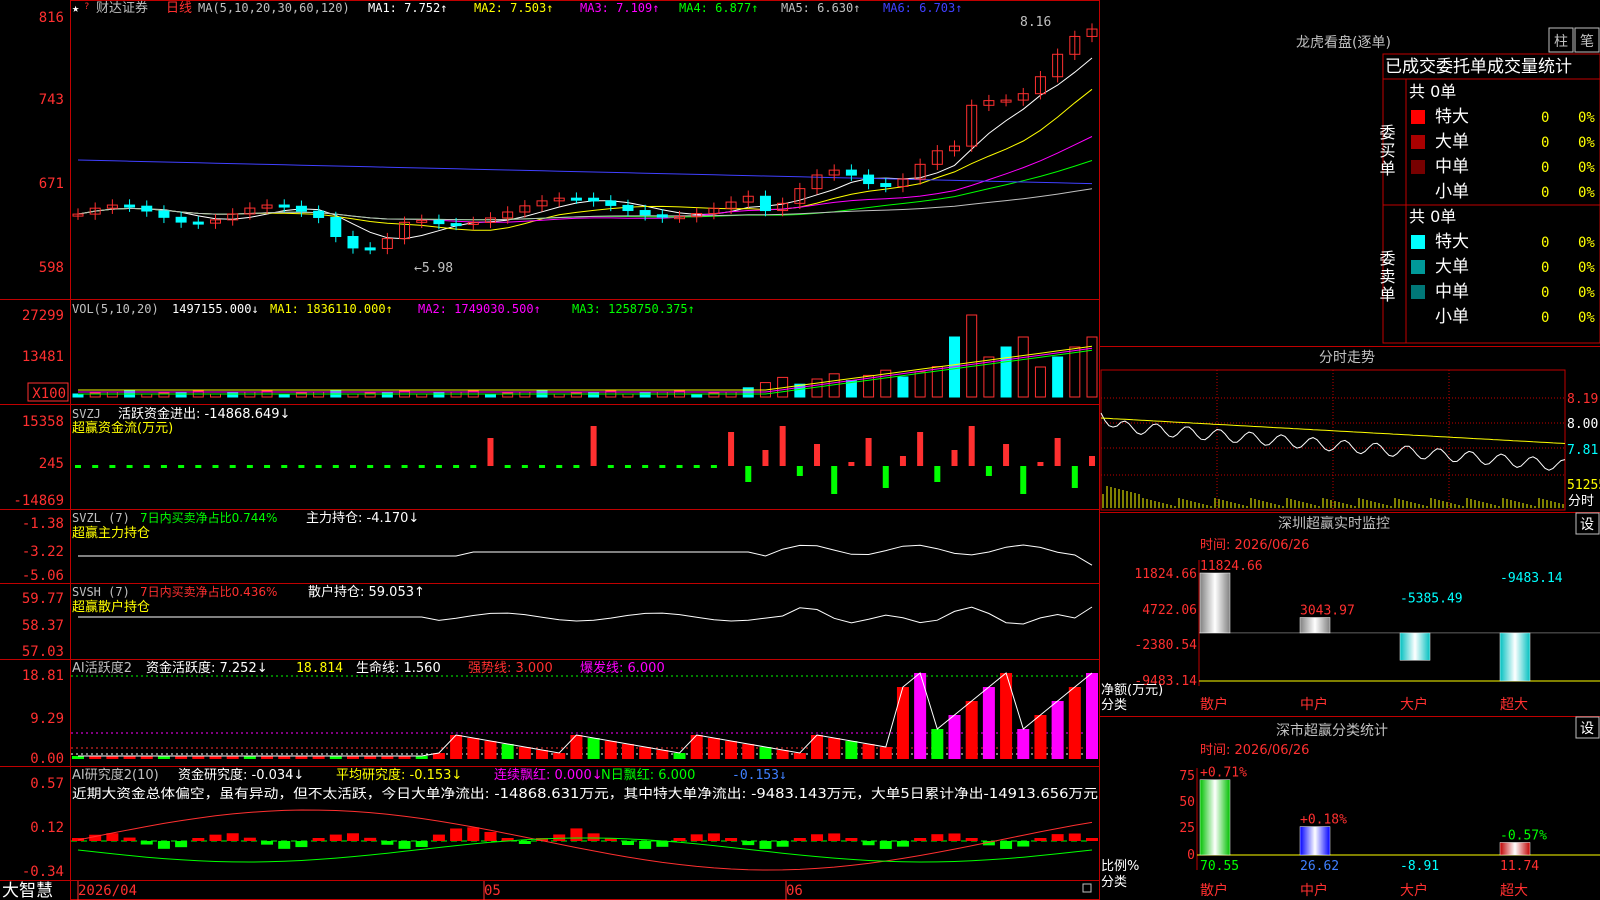 The height and width of the screenshot is (900, 1600). I want to click on classify-ylabel: 比例%, so click(1120, 866).